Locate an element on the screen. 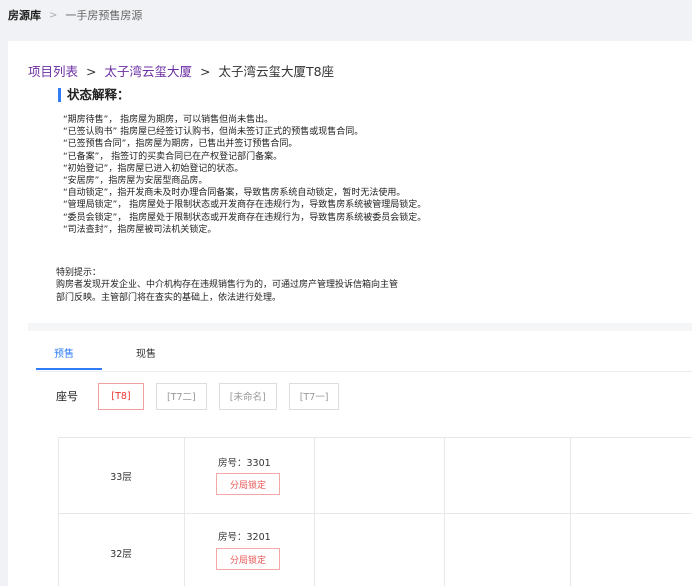  status-section-title: 状态解释： is located at coordinates (94, 95).